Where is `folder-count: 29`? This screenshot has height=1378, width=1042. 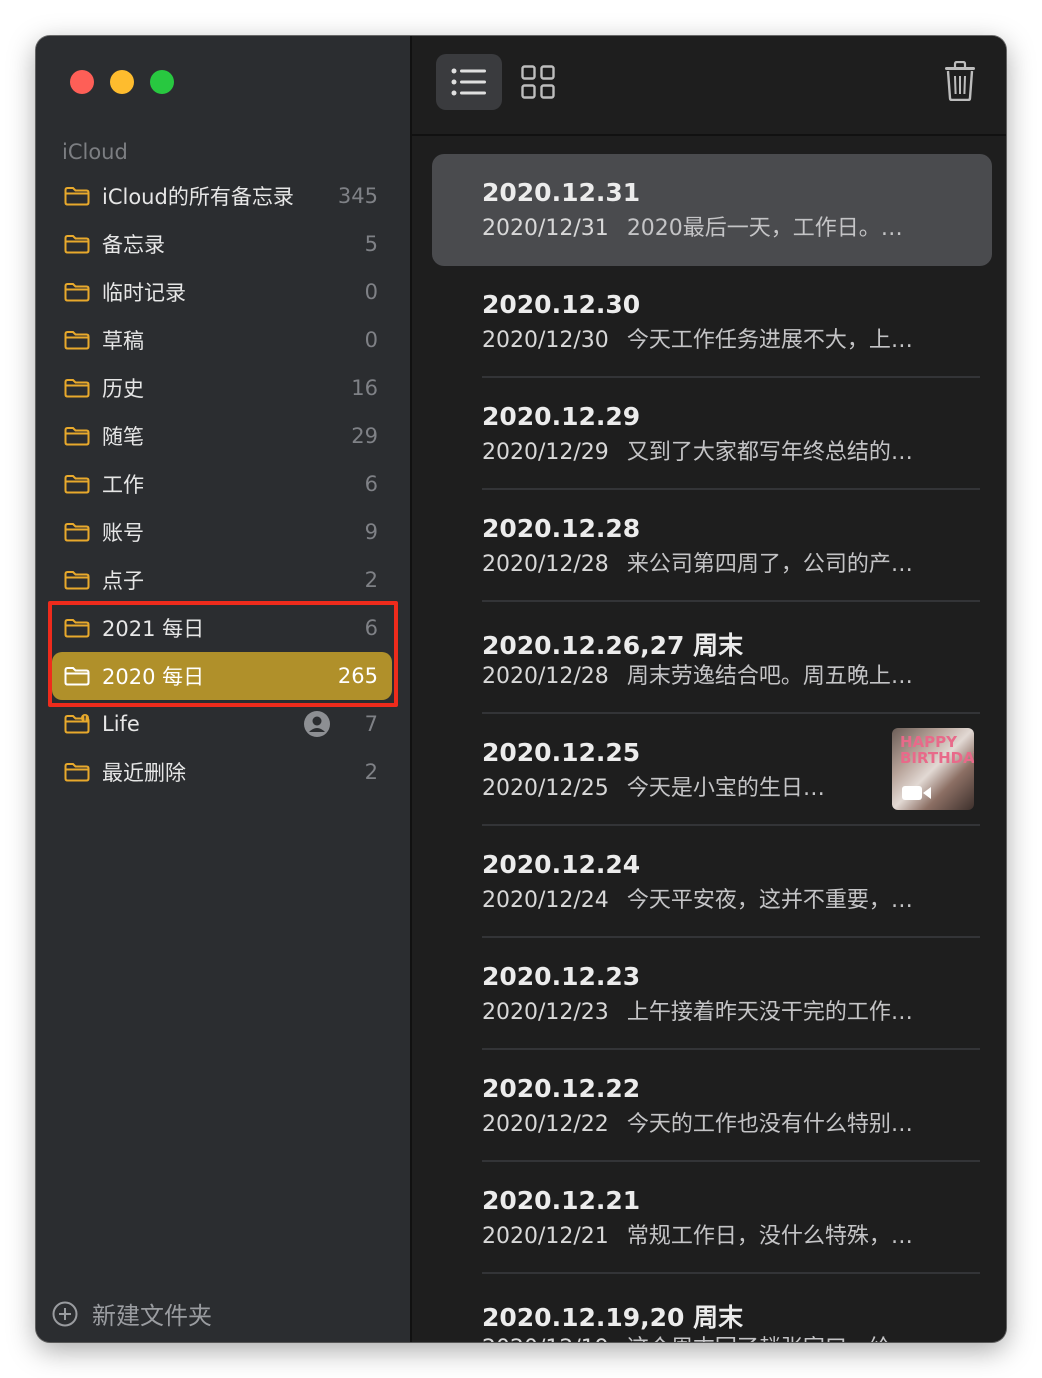
folder-count: 29 is located at coordinates (364, 436).